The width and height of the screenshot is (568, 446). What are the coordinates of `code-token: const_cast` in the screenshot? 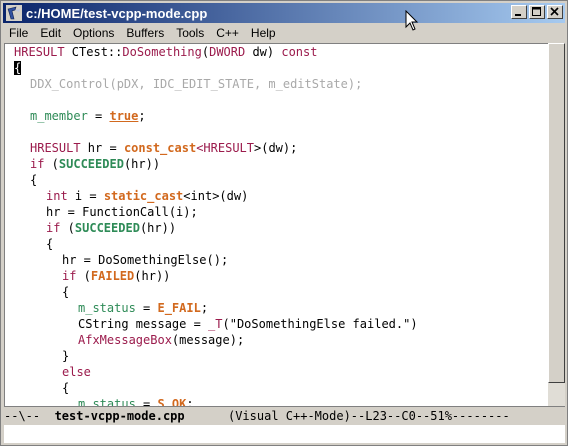 It's located at (160, 148).